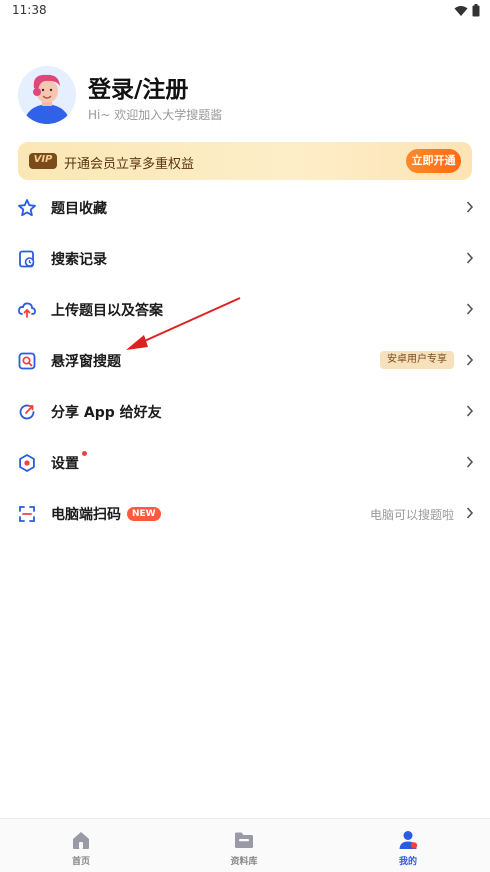 Image resolution: width=490 pixels, height=872 pixels. Describe the element at coordinates (27, 412) in the screenshot. I see `share-icon` at that location.